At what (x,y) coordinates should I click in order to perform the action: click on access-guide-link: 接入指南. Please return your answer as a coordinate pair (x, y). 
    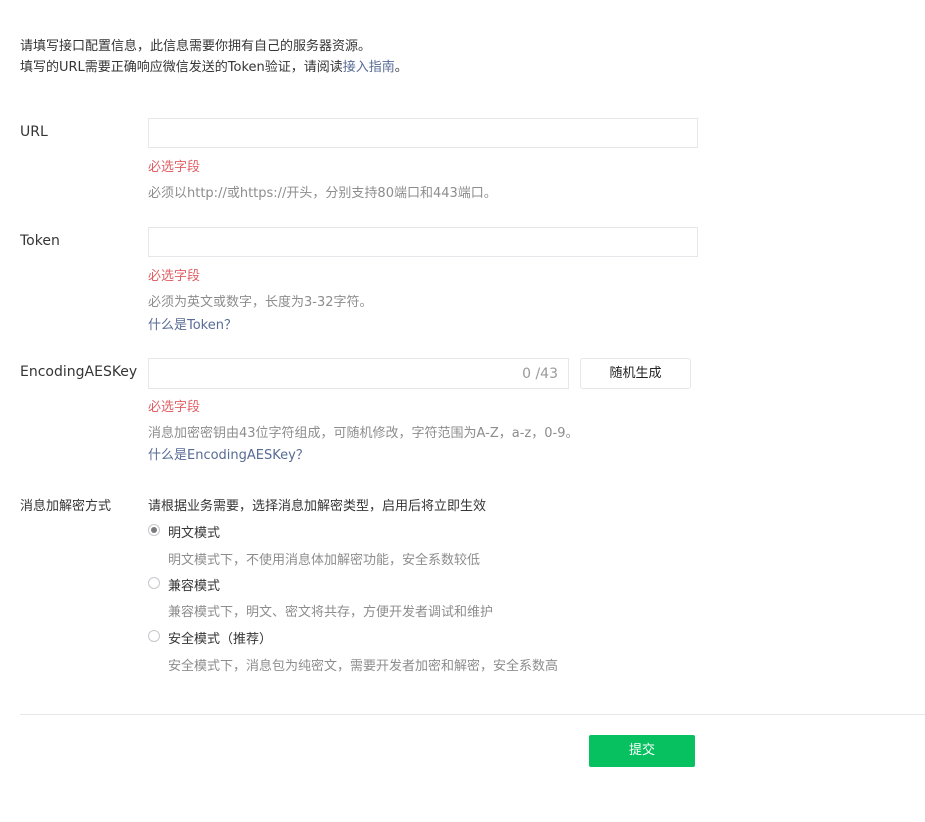
    Looking at the image, I should click on (369, 67).